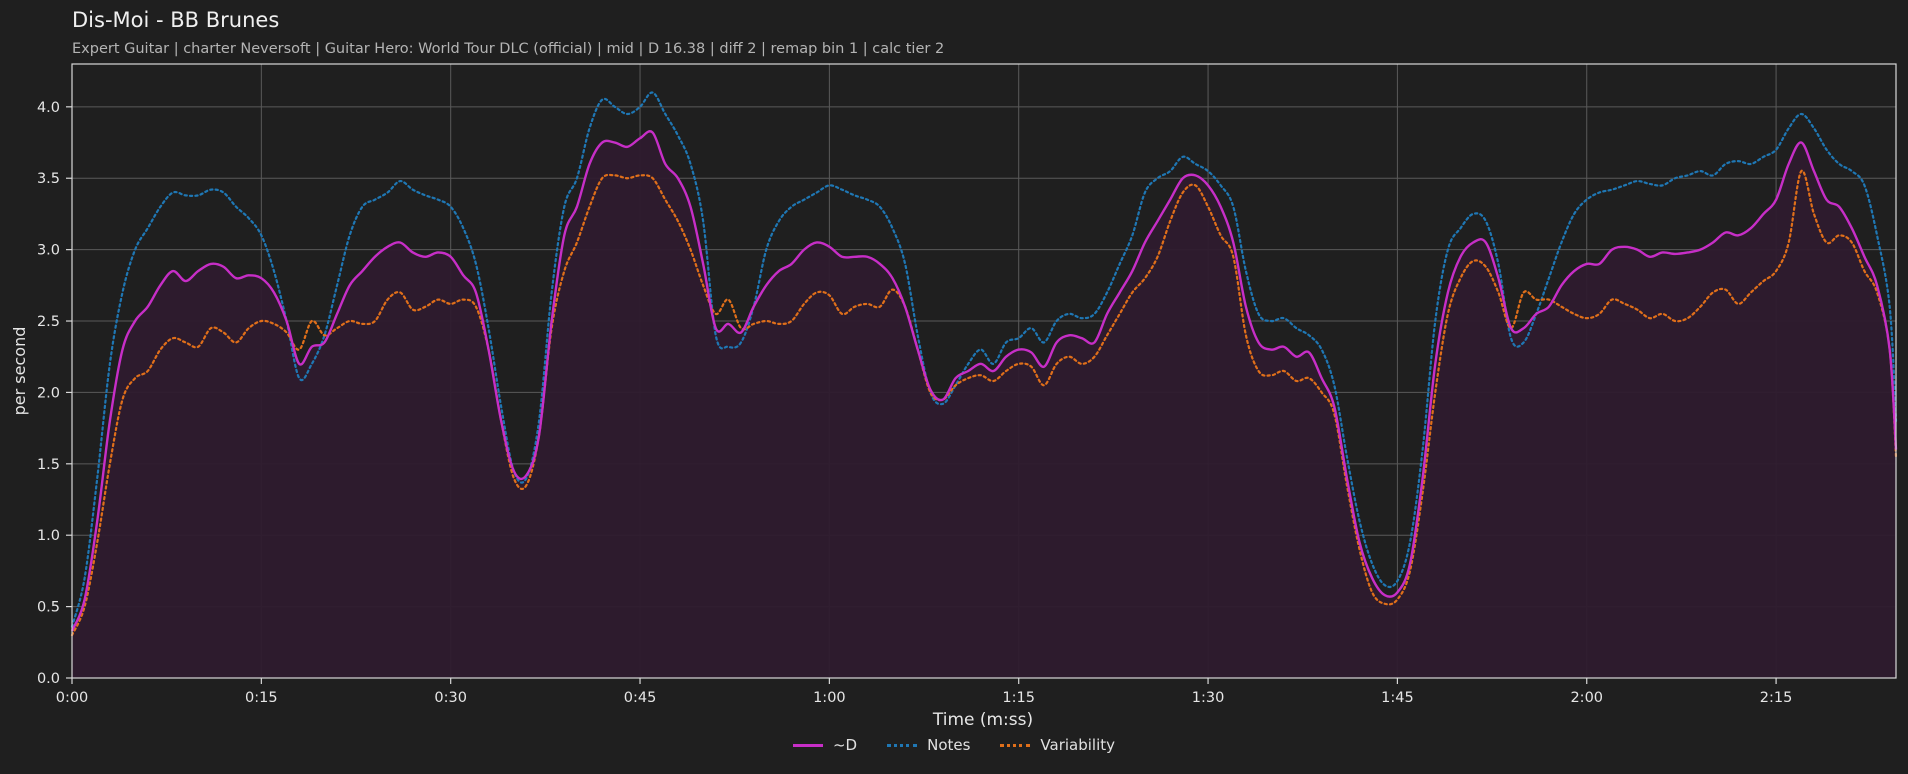 The image size is (1908, 774). Describe the element at coordinates (825, 745) in the screenshot. I see `legend-item-d: ~D` at that location.